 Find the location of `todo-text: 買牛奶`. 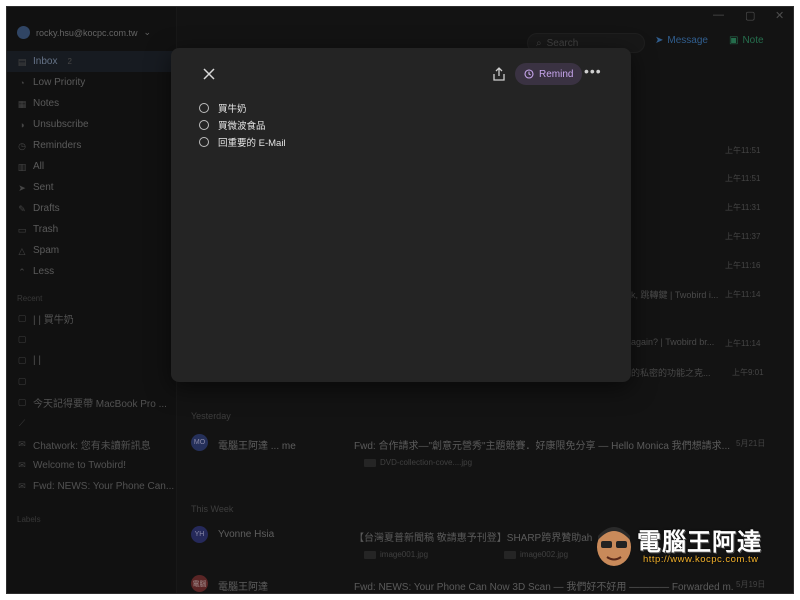

todo-text: 買牛奶 is located at coordinates (232, 108).